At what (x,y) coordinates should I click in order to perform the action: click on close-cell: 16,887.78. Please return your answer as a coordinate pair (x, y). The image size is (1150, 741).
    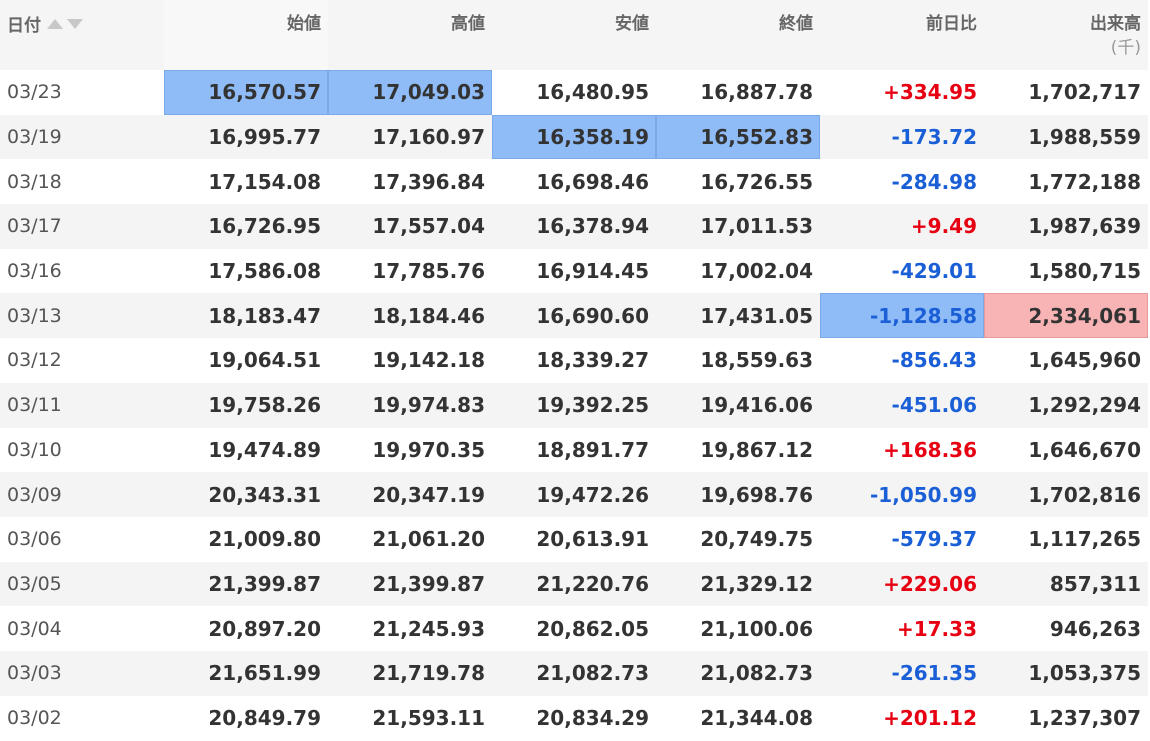
    Looking at the image, I should click on (756, 92).